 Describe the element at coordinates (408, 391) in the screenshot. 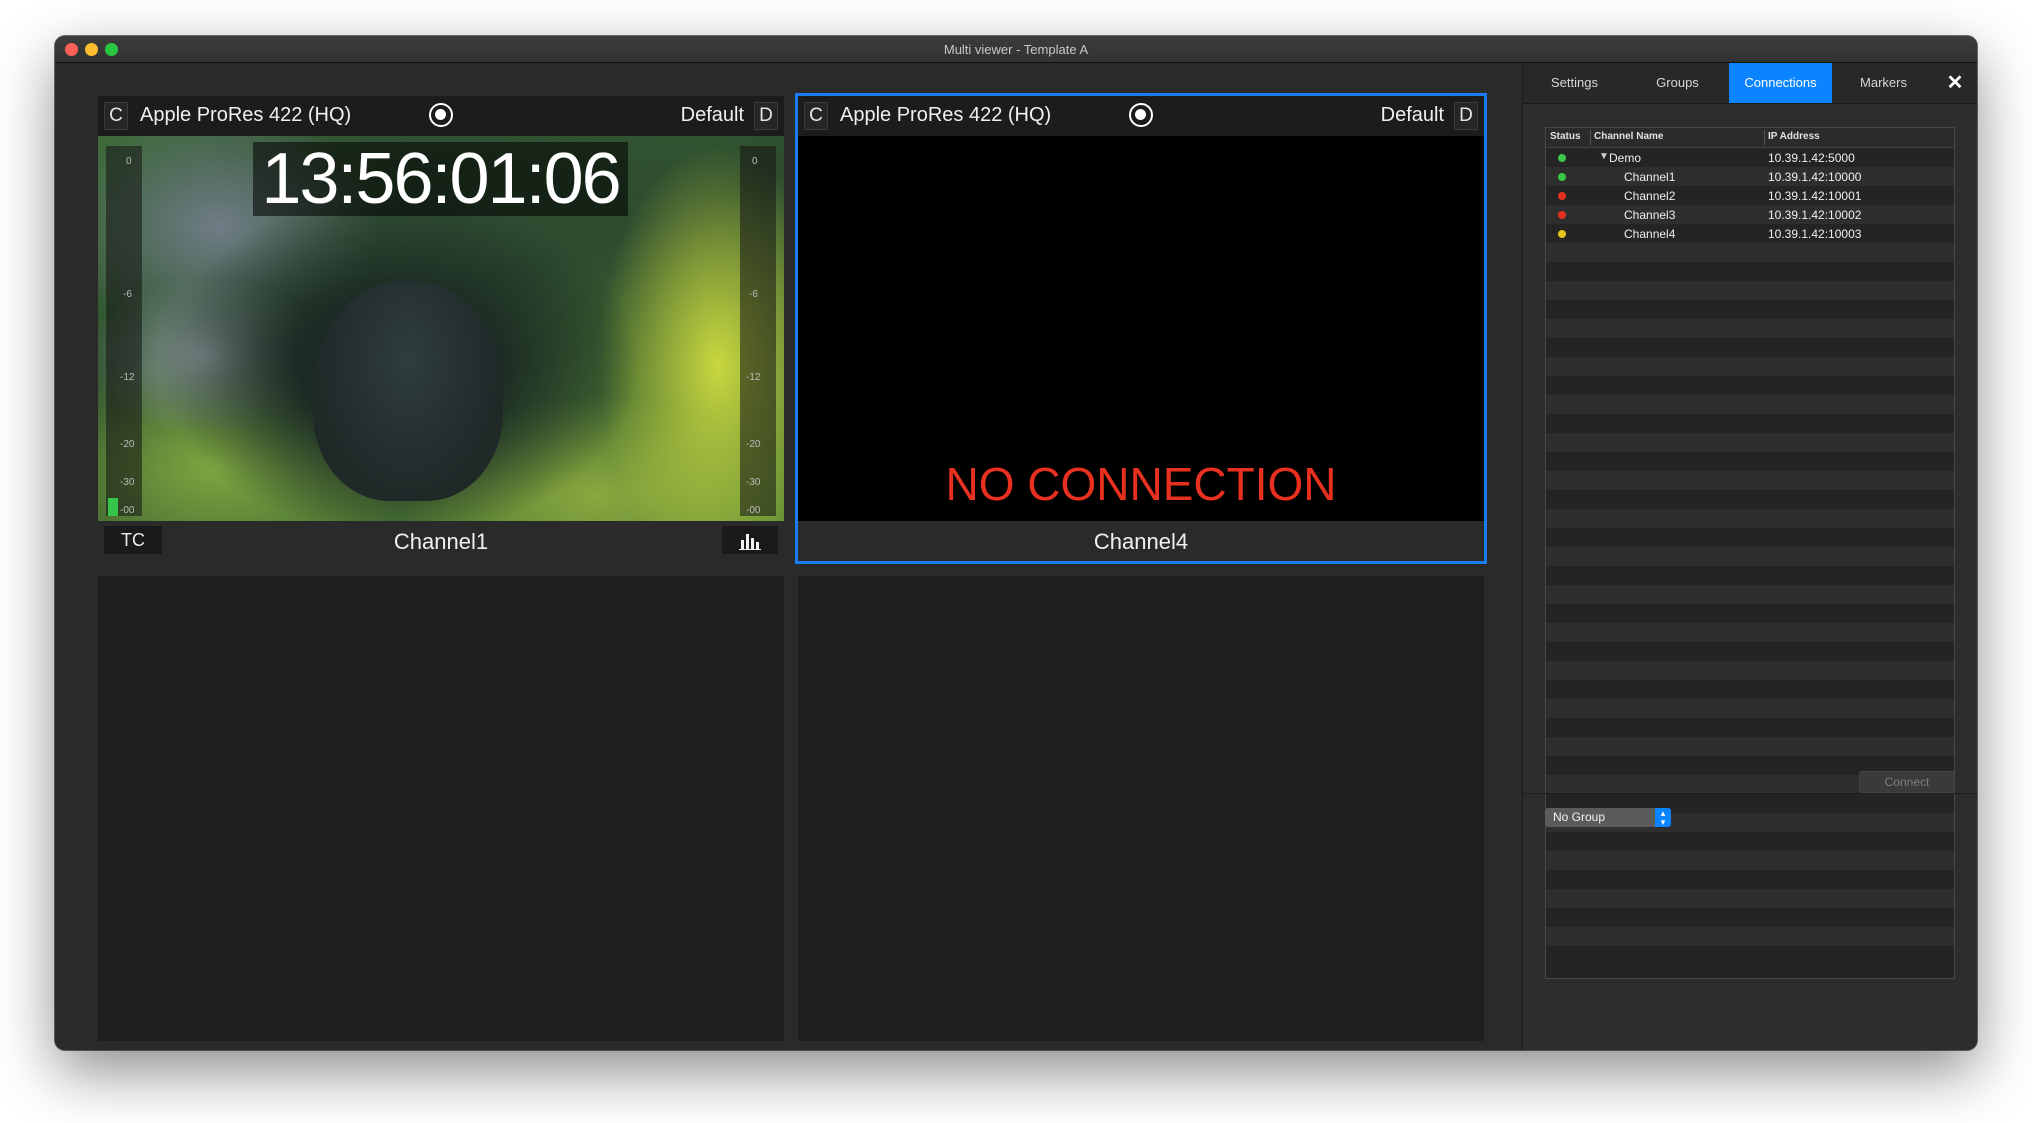

I see `video-subject` at that location.